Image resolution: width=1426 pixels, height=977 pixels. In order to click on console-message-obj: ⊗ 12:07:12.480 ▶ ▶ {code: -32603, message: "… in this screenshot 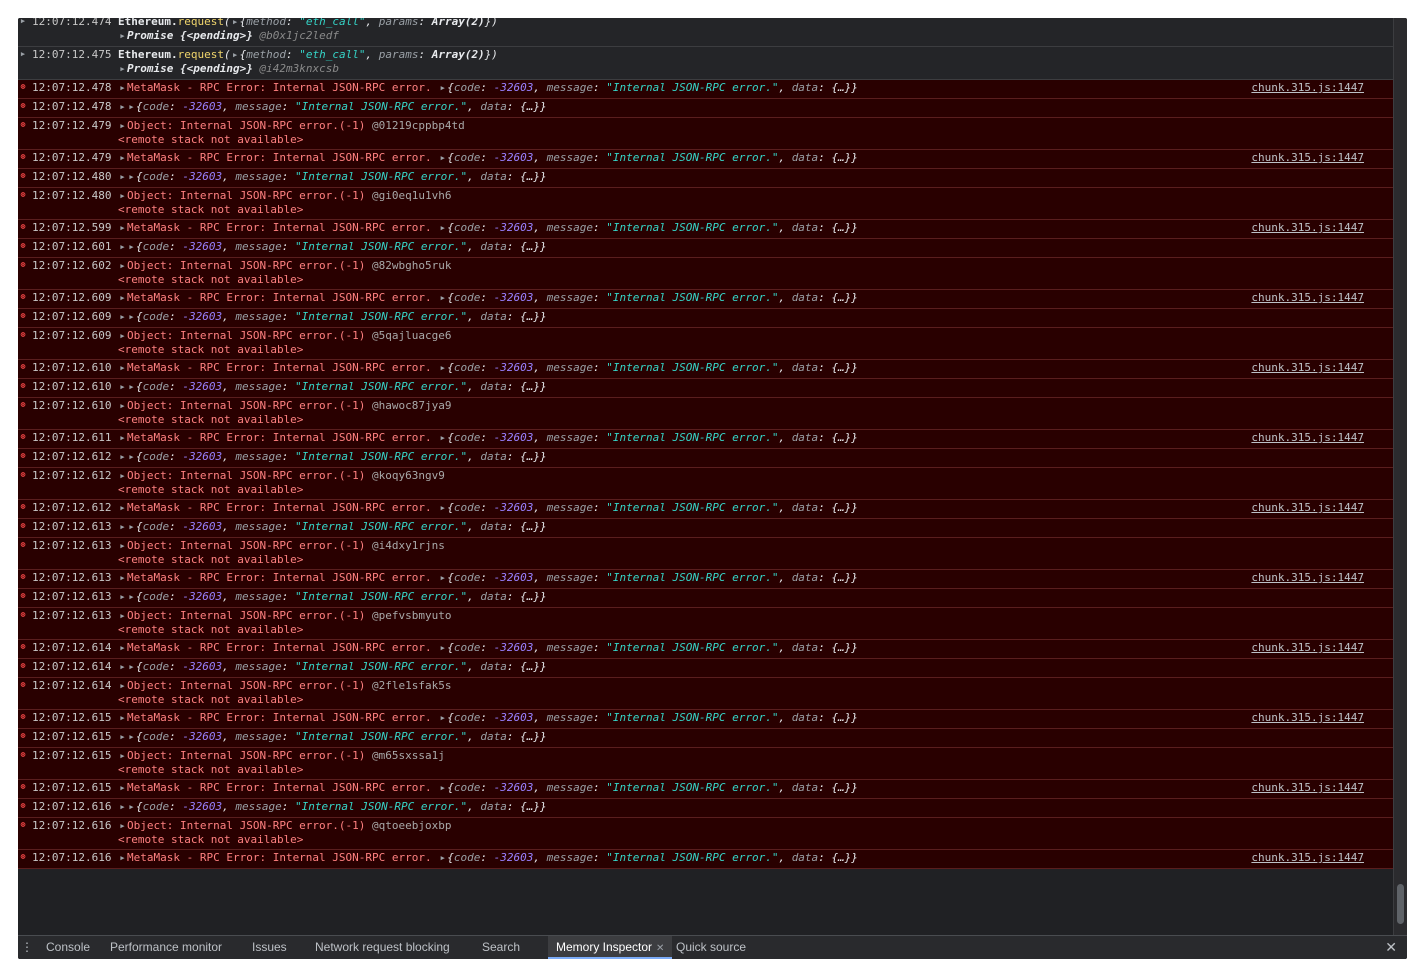, I will do `click(705, 178)`.